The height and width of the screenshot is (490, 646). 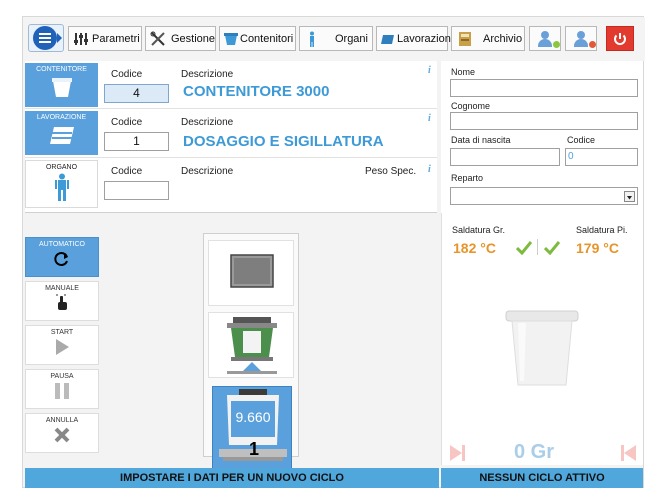 What do you see at coordinates (471, 106) in the screenshot?
I see `cognome-label: Cognome` at bounding box center [471, 106].